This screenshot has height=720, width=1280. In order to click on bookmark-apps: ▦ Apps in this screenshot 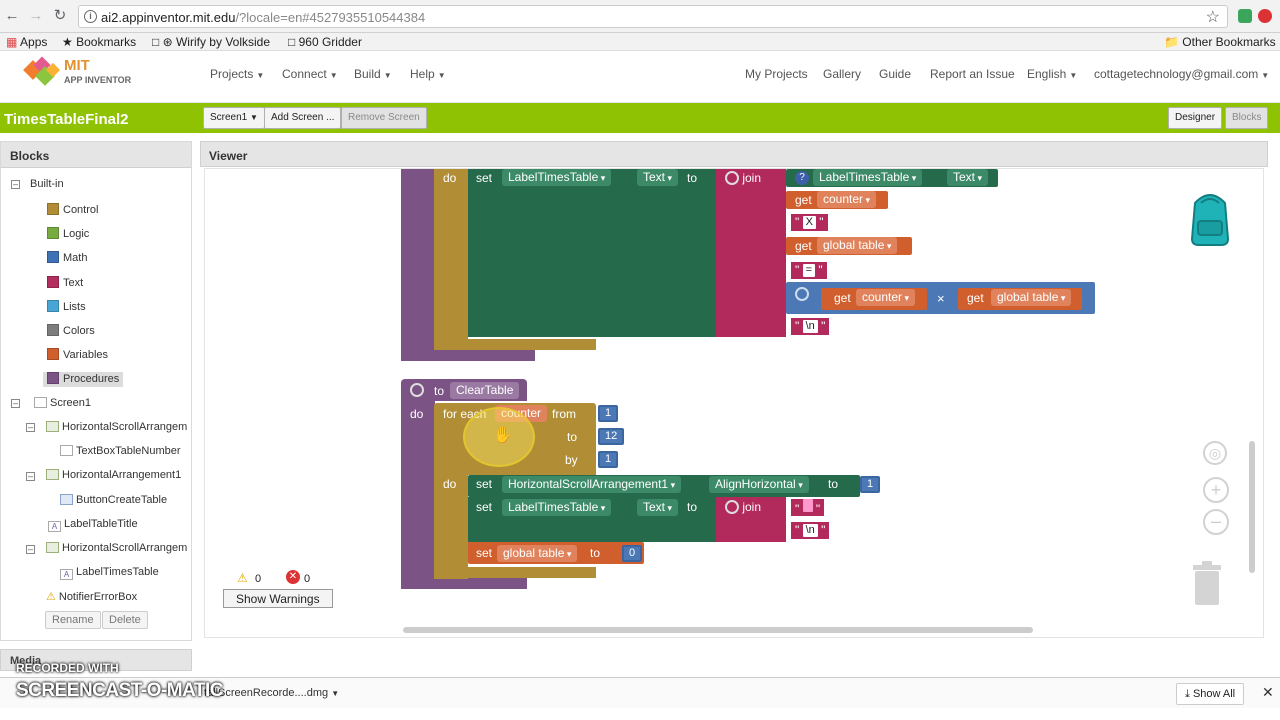, I will do `click(26, 42)`.